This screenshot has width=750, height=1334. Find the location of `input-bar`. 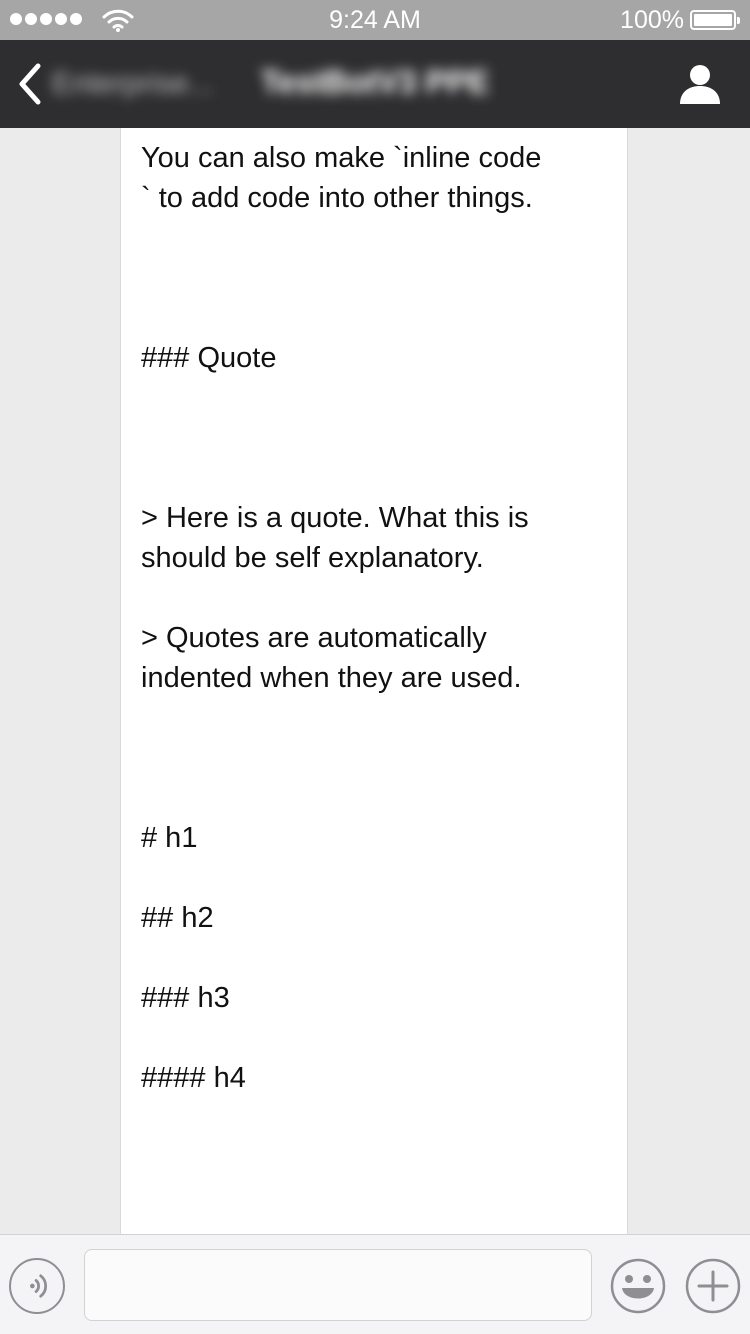

input-bar is located at coordinates (375, 1284).